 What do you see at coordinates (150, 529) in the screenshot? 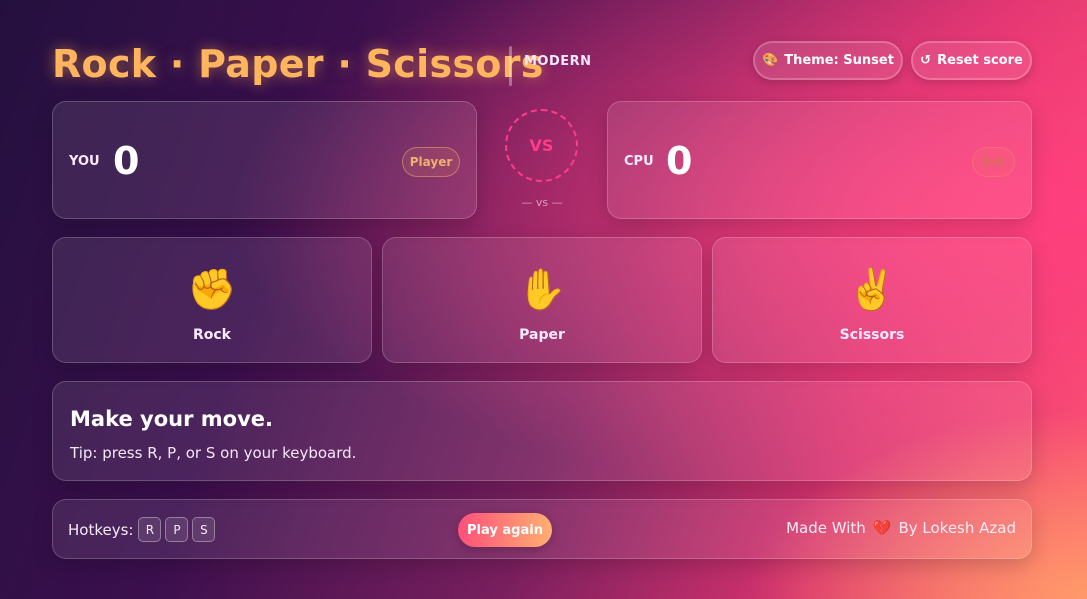
I see `hotkey-r: R` at bounding box center [150, 529].